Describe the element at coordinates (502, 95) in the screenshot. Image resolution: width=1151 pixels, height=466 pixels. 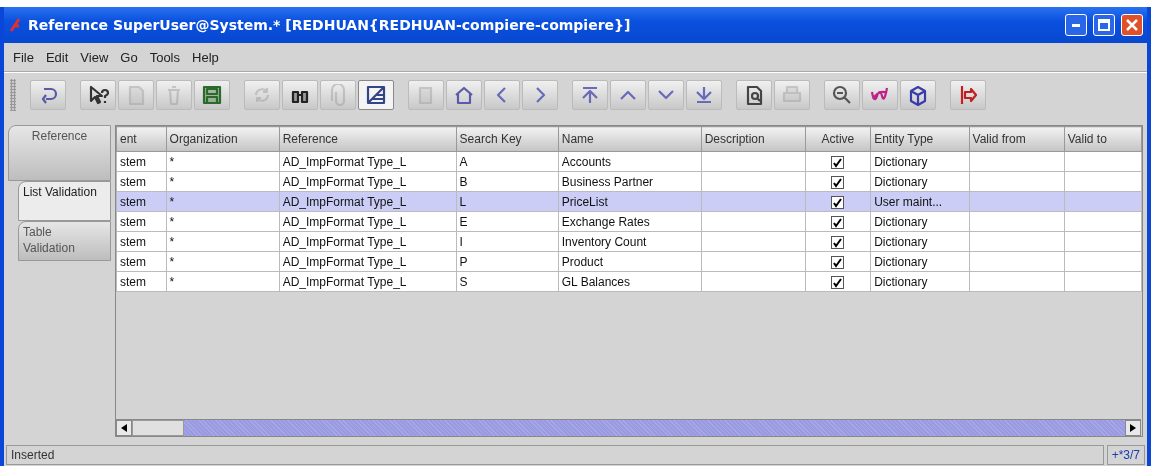
I see `chevron-left-button` at that location.